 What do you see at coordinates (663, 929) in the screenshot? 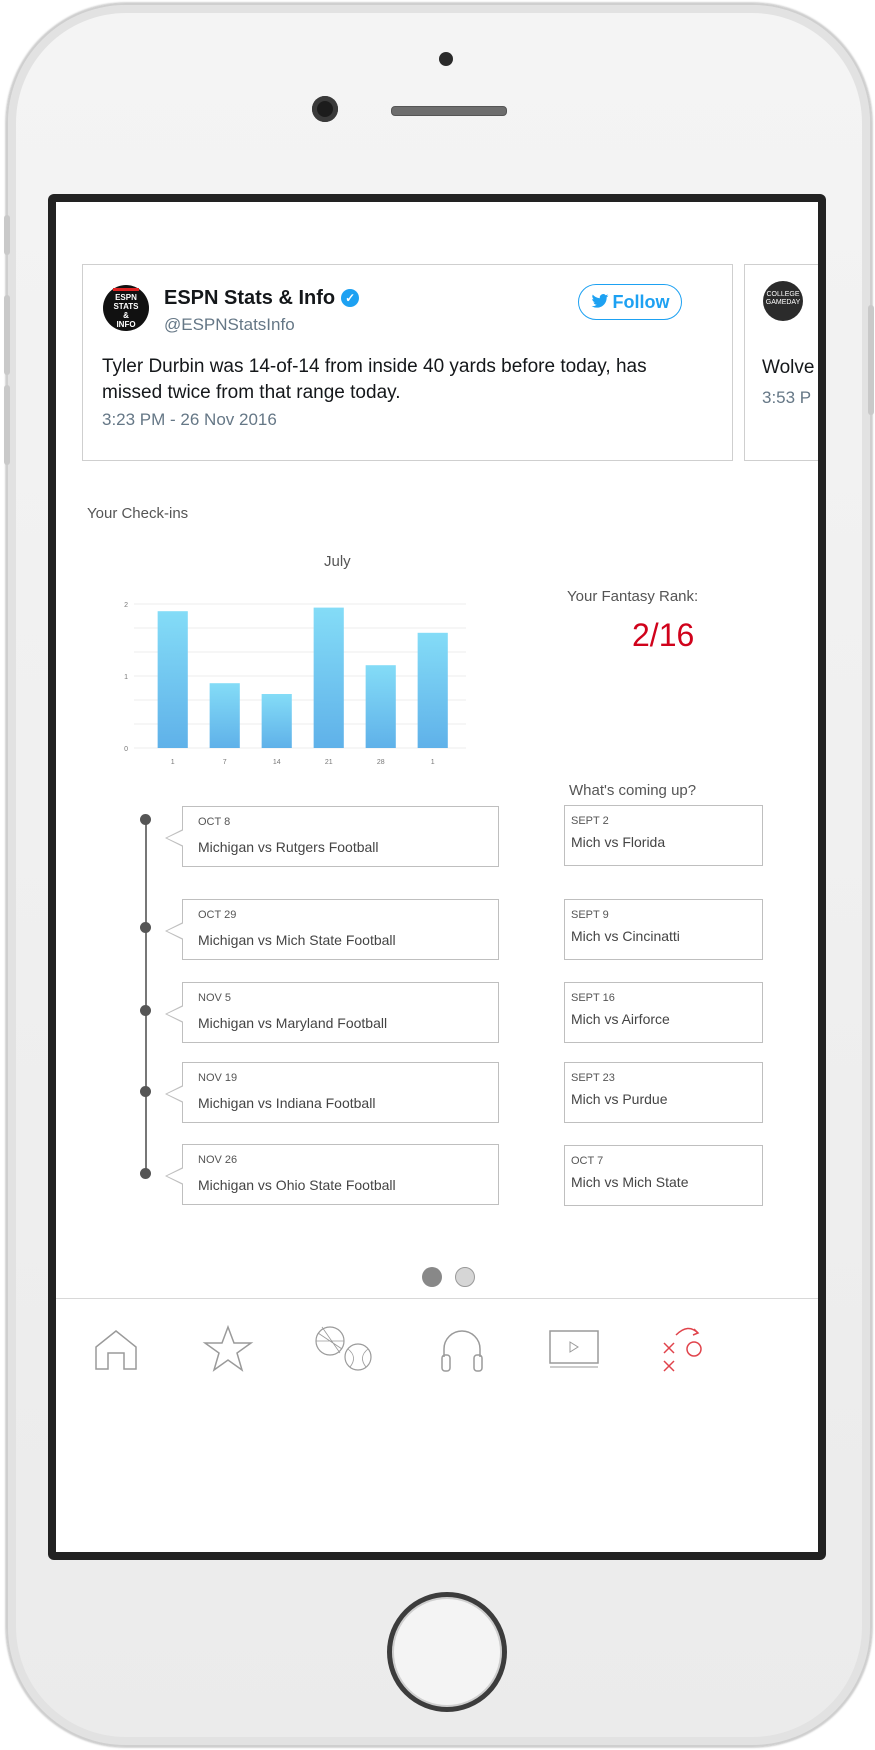
I see `upcoming-game-card: SEPT 9 Mich vs Cincinatti` at bounding box center [663, 929].